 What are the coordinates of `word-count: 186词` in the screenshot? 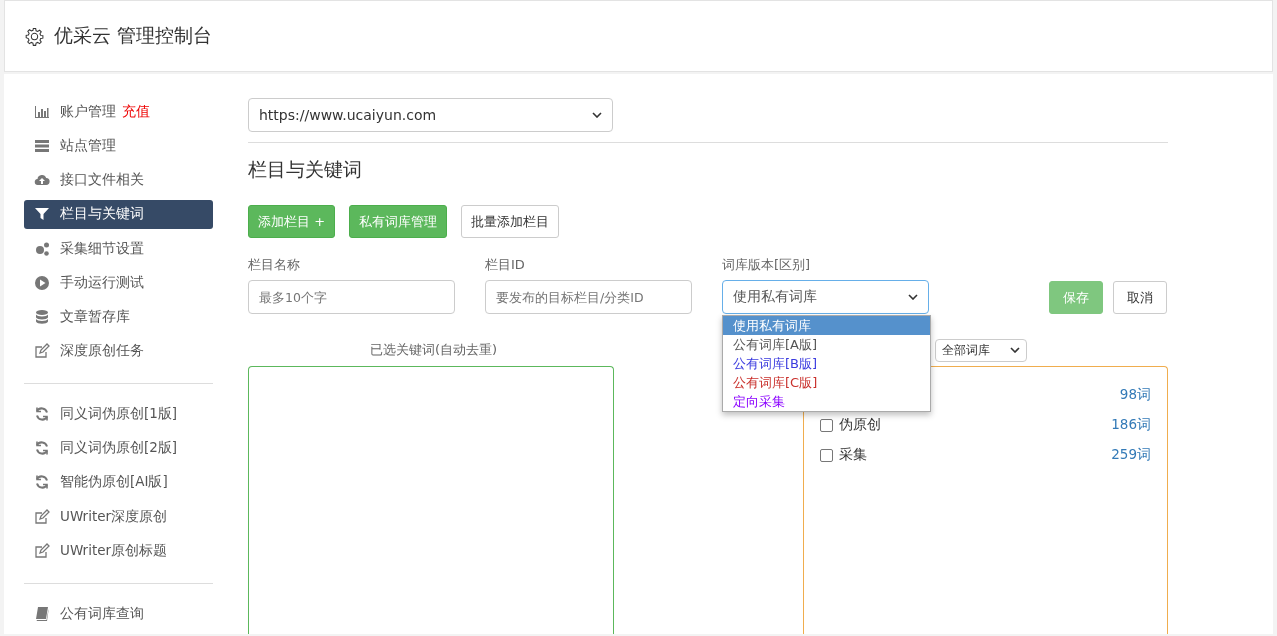 It's located at (1131, 425).